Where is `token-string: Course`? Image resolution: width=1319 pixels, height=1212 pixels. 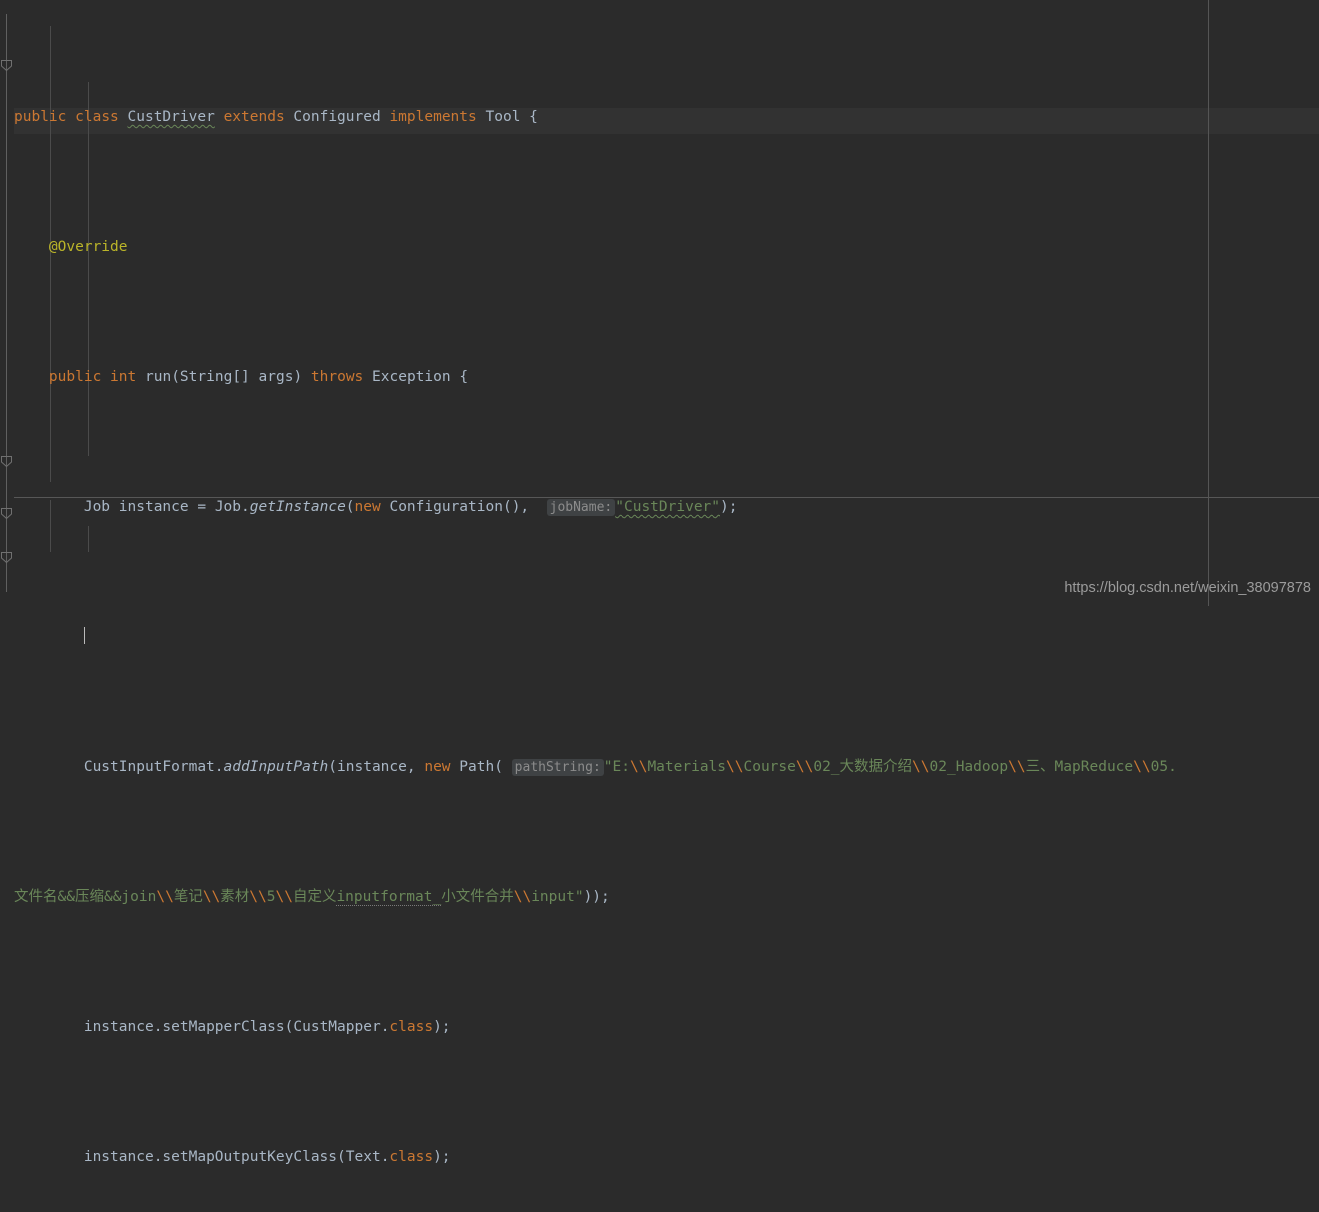
token-string: Course is located at coordinates (769, 767).